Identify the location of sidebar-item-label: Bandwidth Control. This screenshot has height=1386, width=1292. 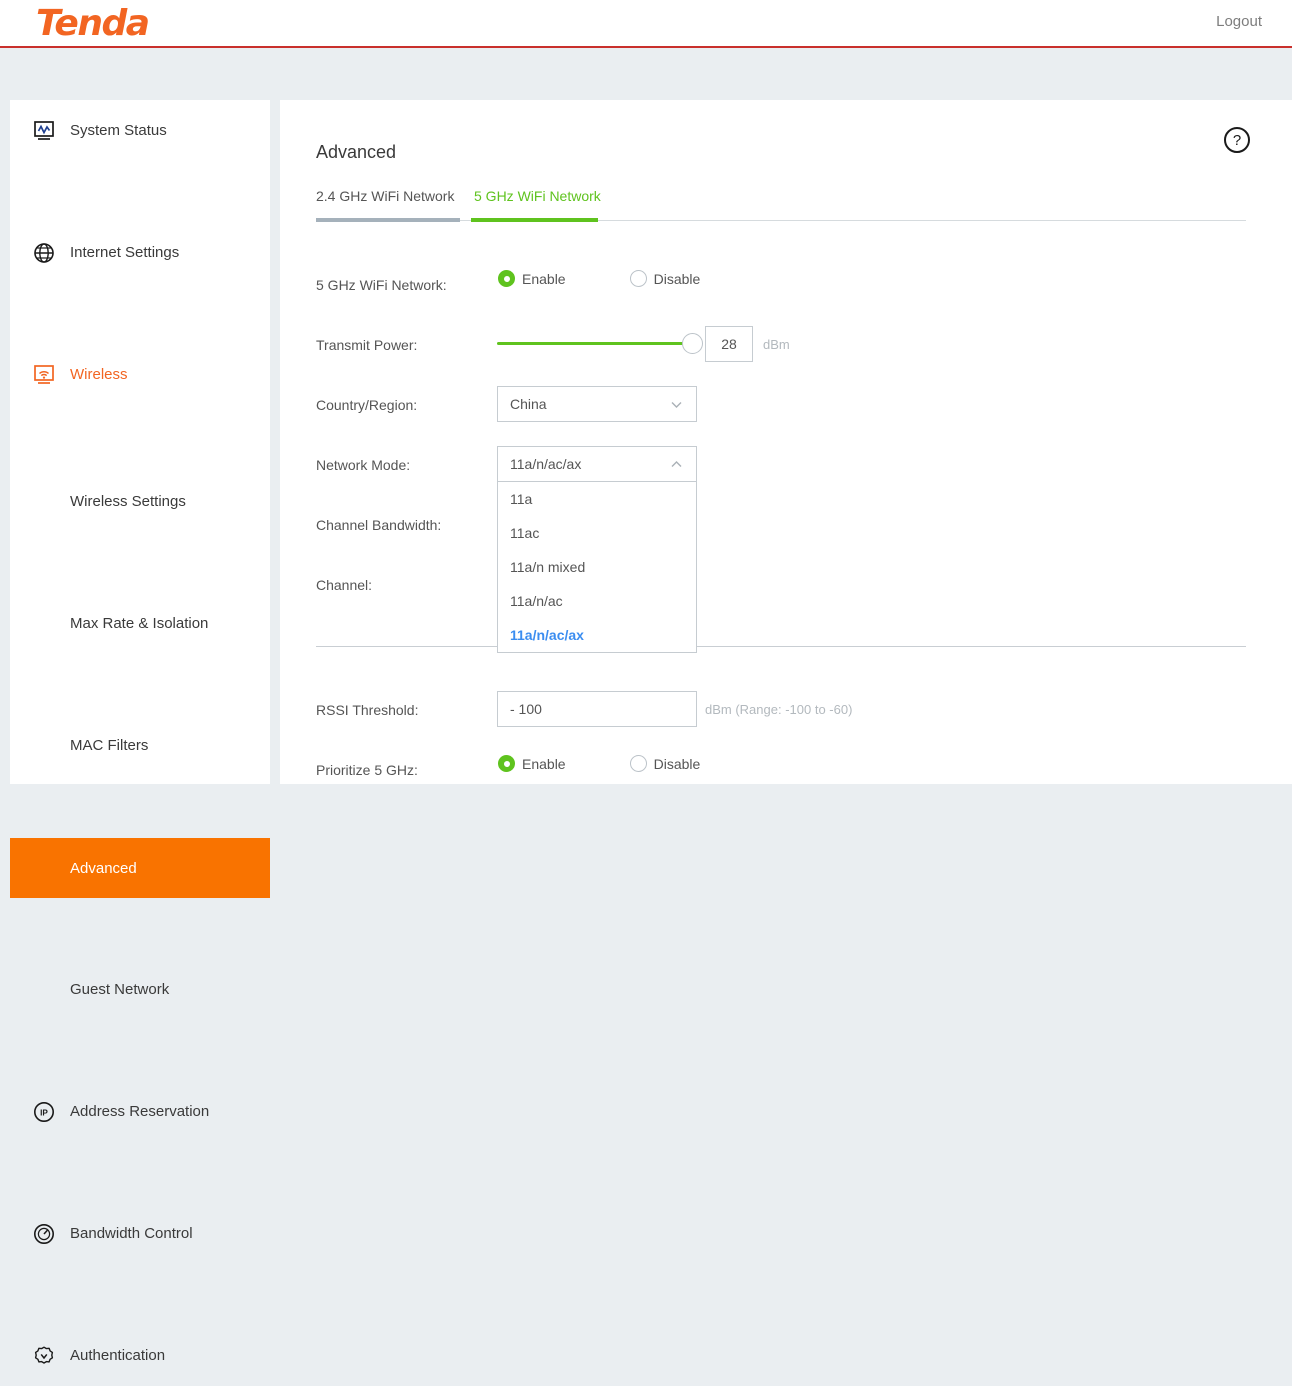
(131, 1233).